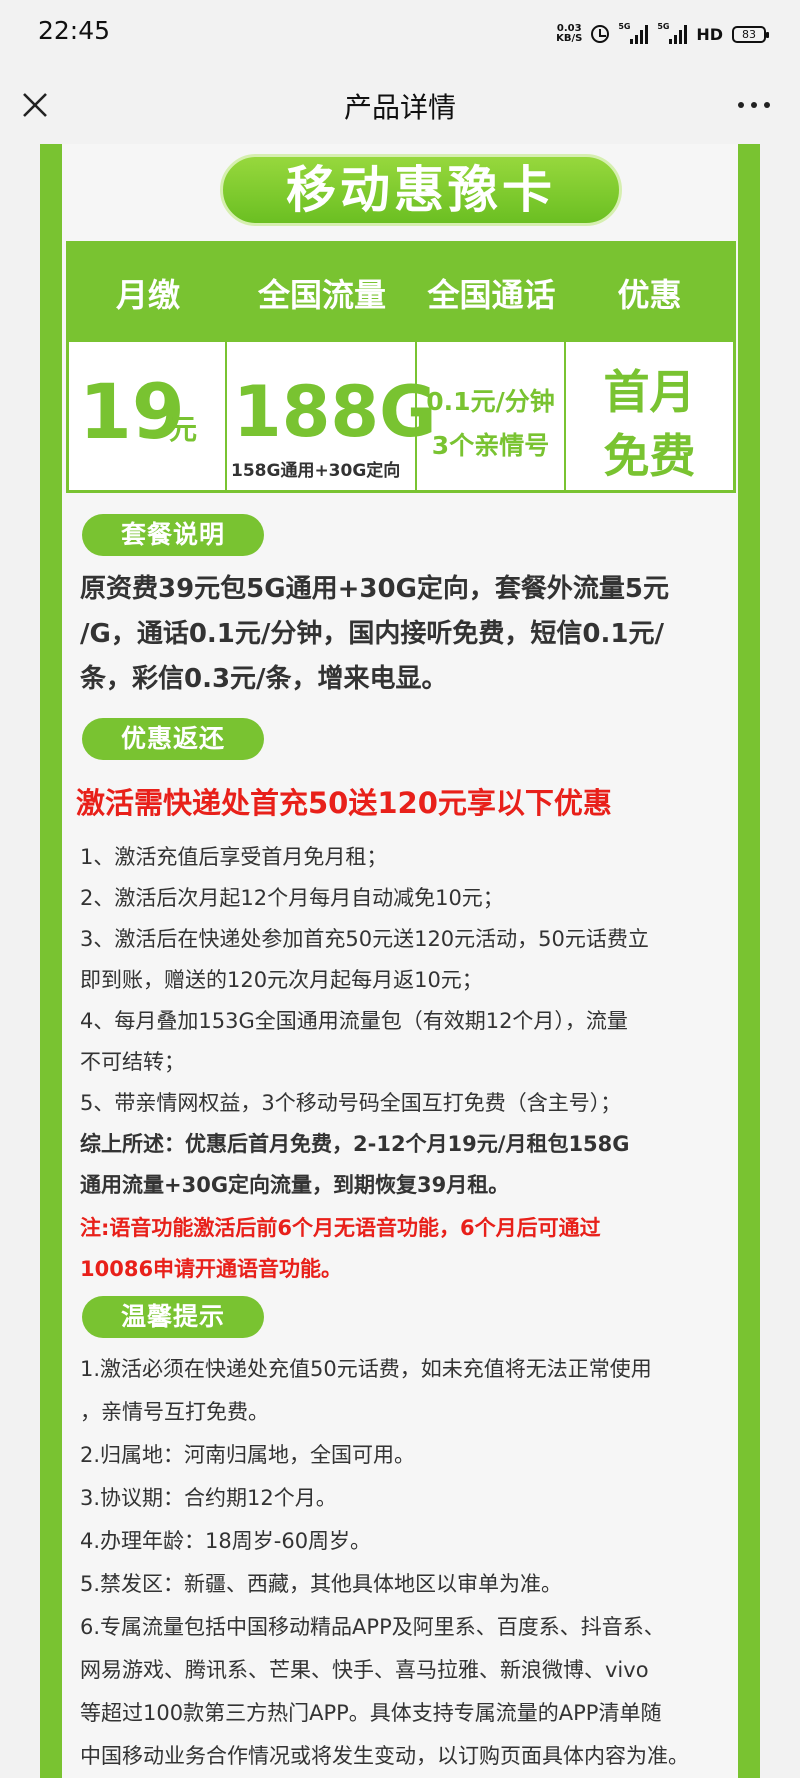 This screenshot has height=1778, width=800. I want to click on tip-line: 等超过100款第三方热门APP。具体支持专属流量的APP清单随, so click(371, 1713).